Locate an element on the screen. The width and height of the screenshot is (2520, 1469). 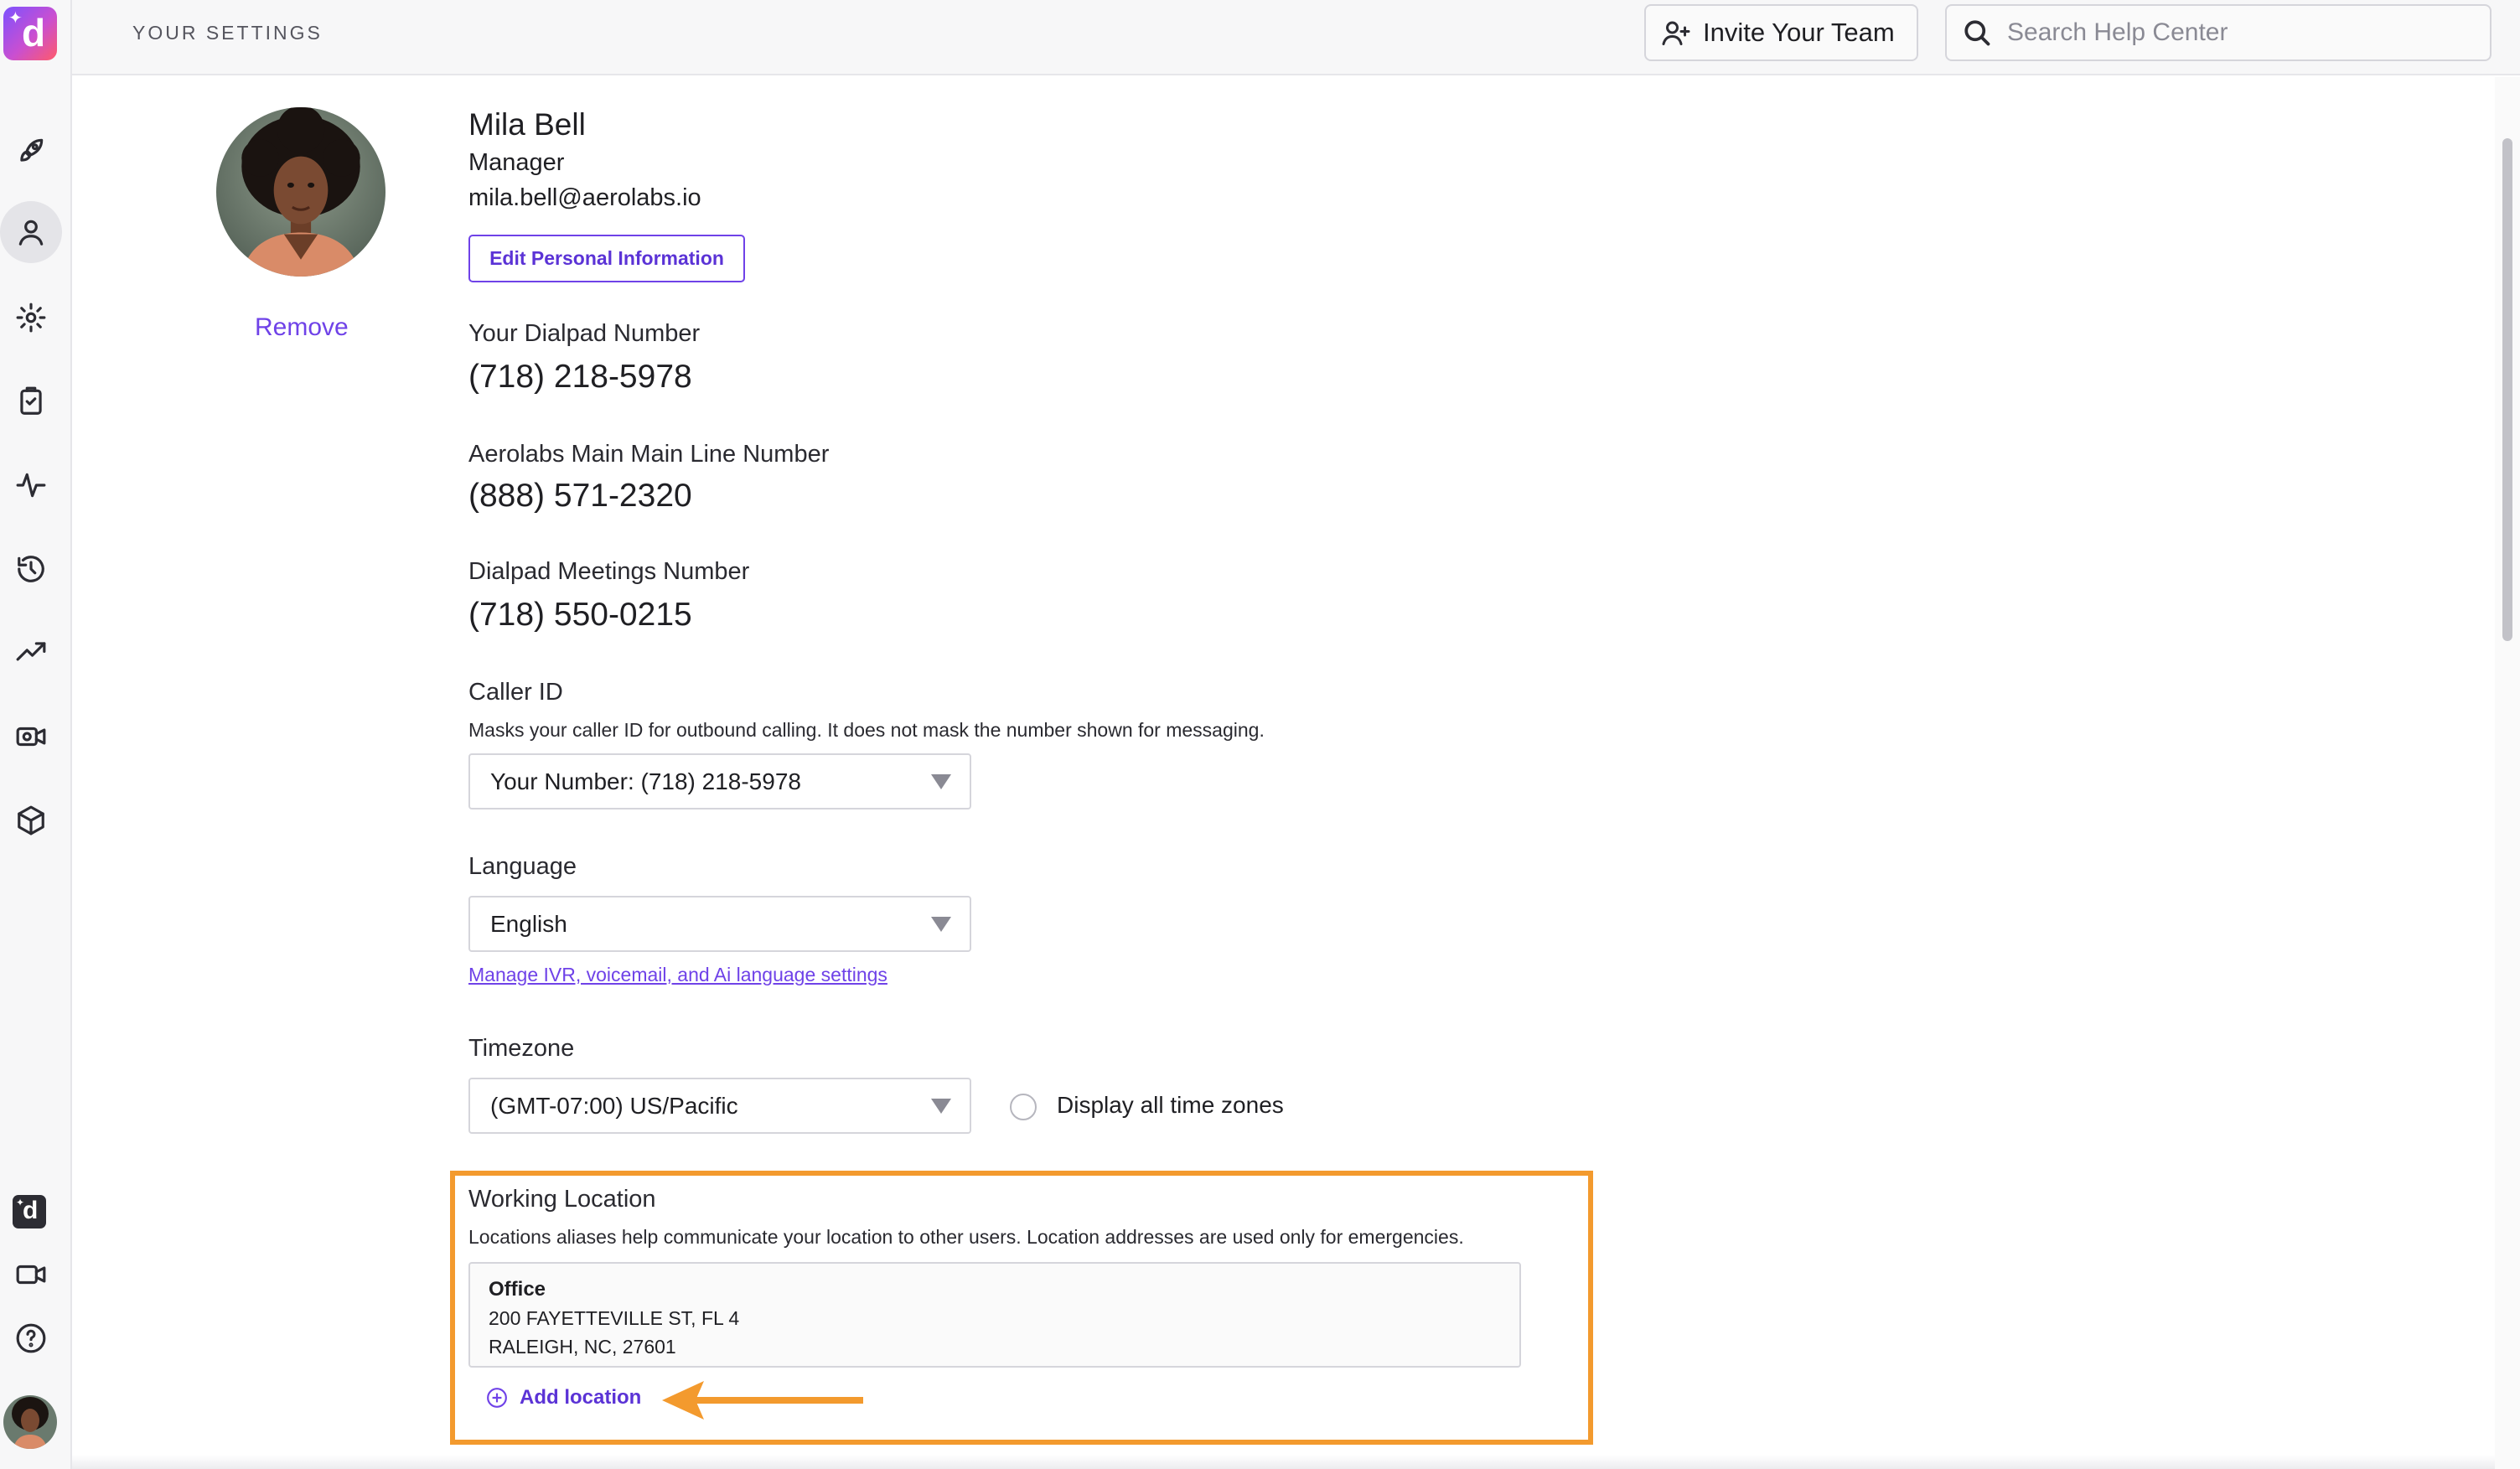
user-email: mila.bell@aerolabs.io is located at coordinates (584, 197).